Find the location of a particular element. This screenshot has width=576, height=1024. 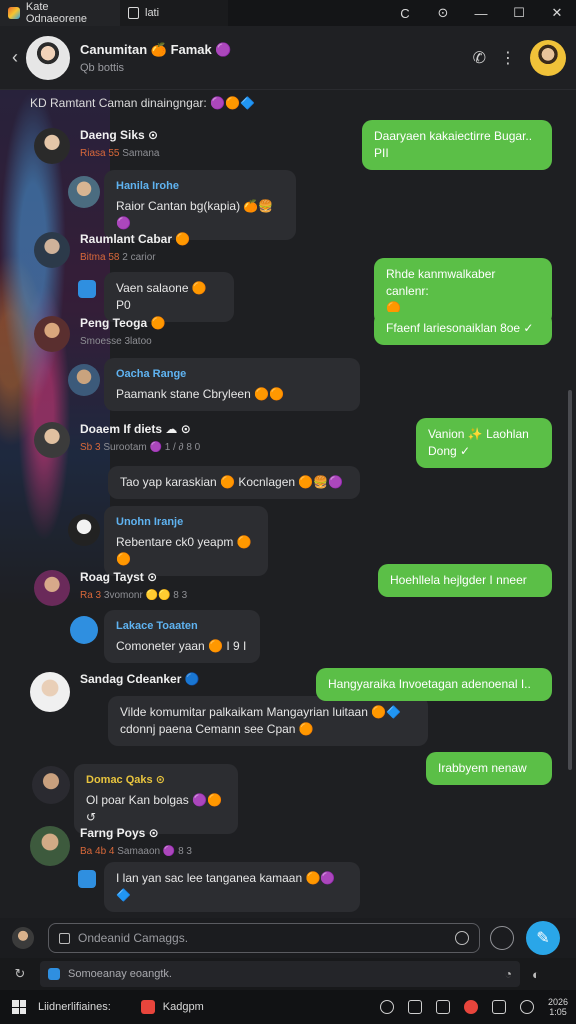

message-text: Daaryaen kakaiectirre Bugar.. is located at coordinates (453, 136).